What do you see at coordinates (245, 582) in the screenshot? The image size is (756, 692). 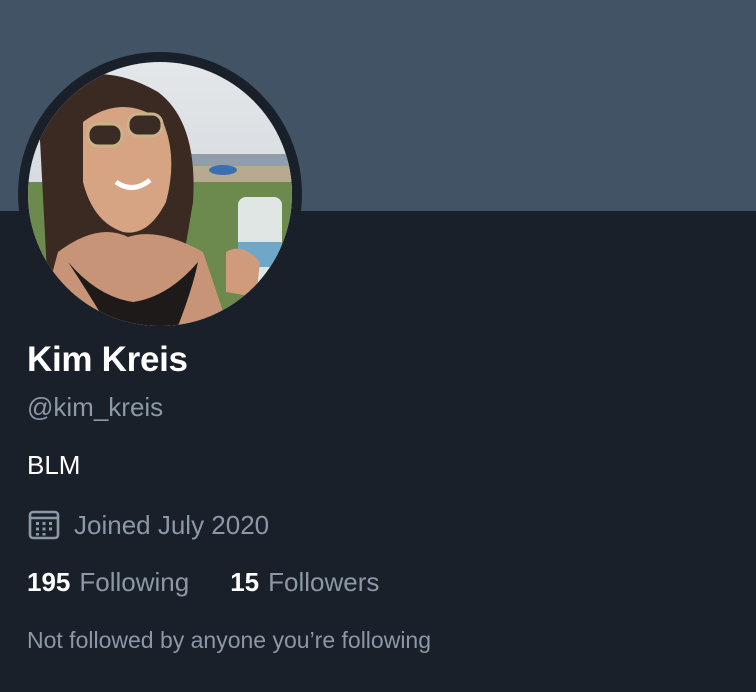 I see `followers-count: 15` at bounding box center [245, 582].